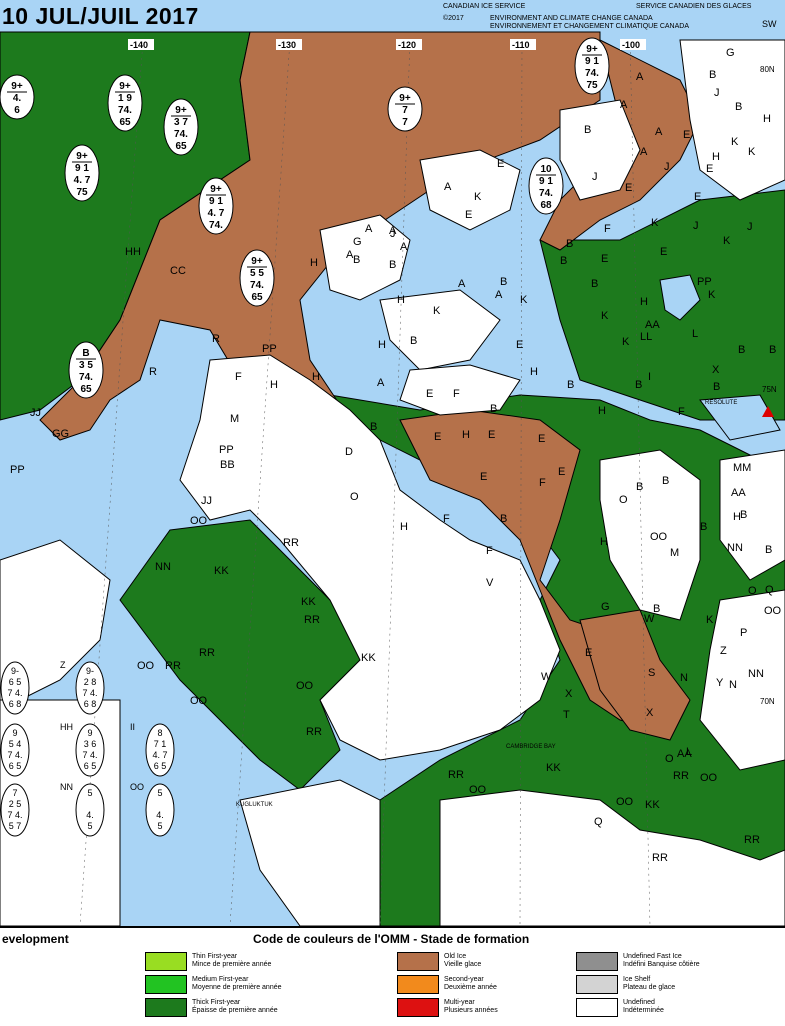  I want to click on egg-line: 4., so click(17, 98).